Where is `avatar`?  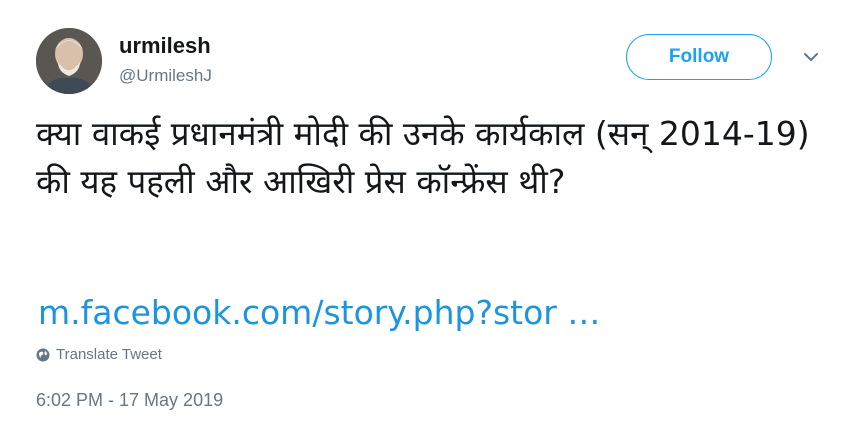 avatar is located at coordinates (69, 61).